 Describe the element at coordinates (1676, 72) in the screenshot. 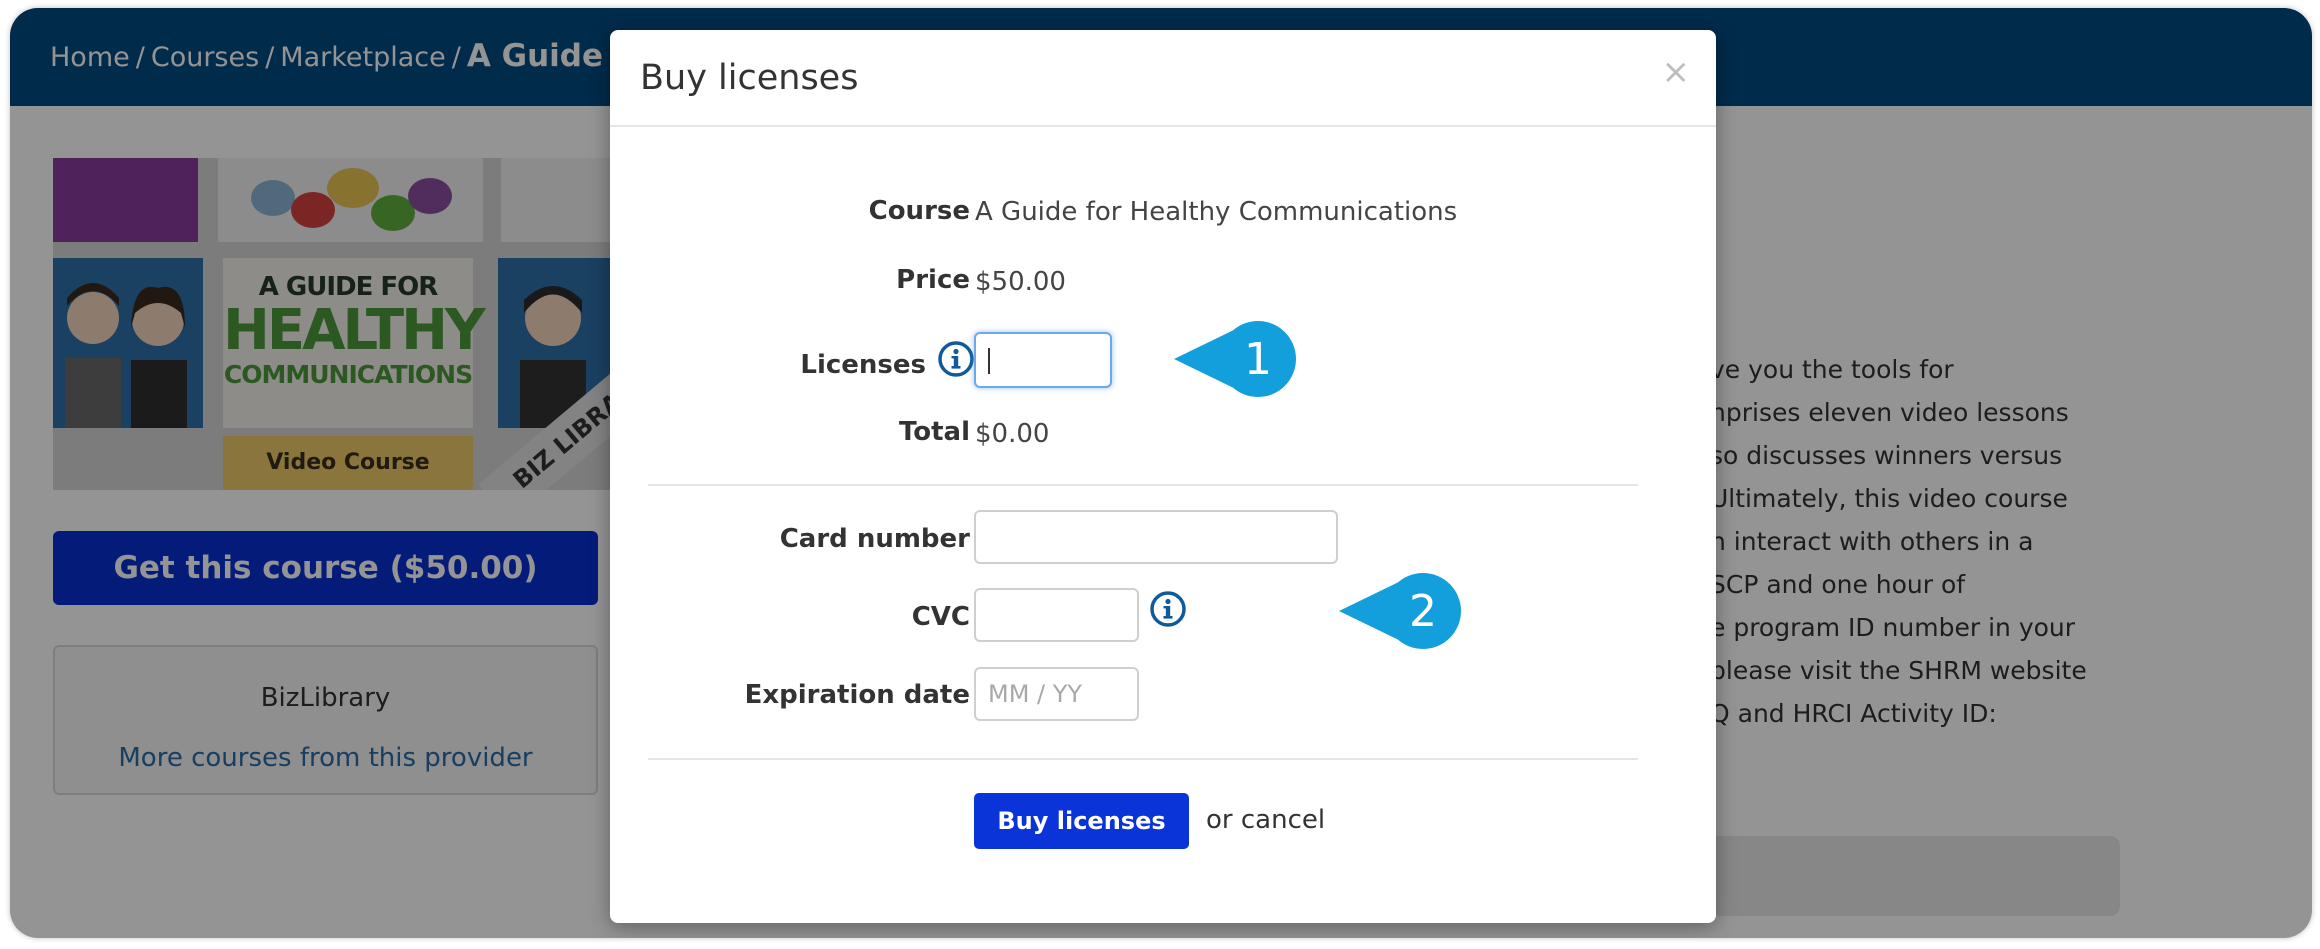

I see `close-icon: ×` at that location.